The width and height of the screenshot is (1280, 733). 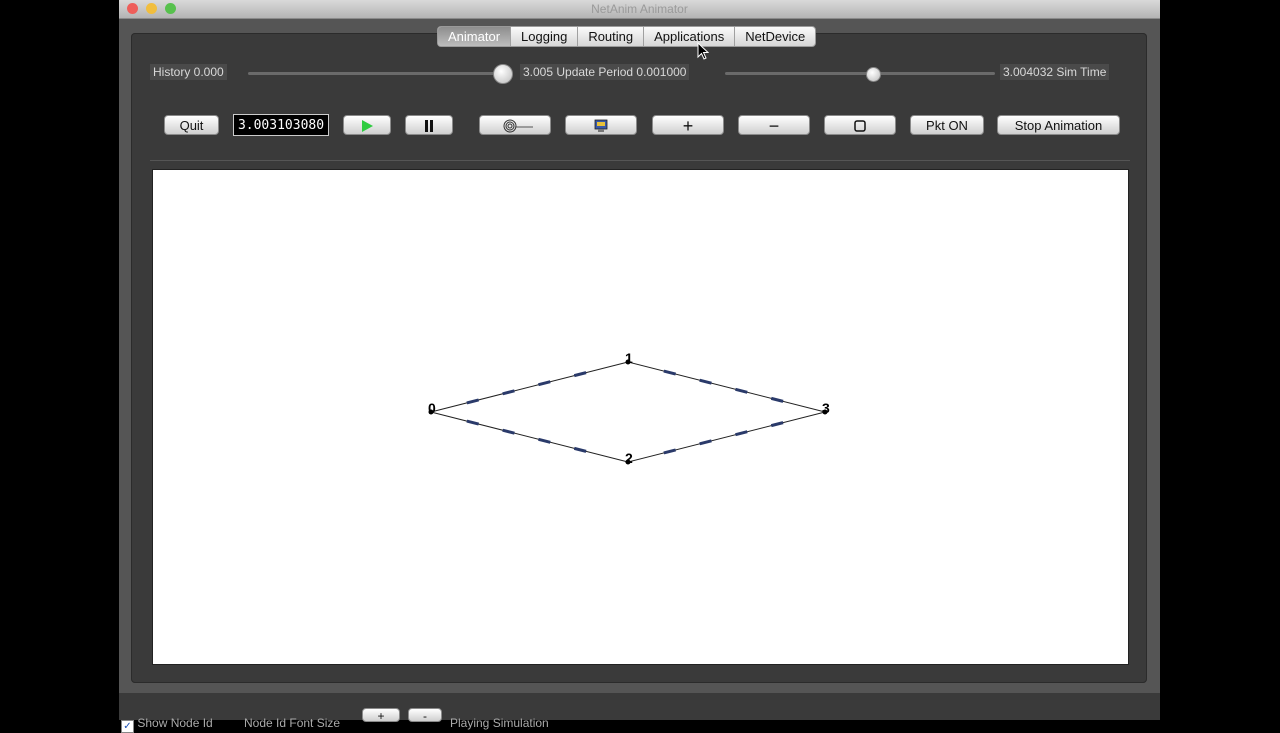 What do you see at coordinates (703, 51) in the screenshot?
I see `mouse-cursor-icon` at bounding box center [703, 51].